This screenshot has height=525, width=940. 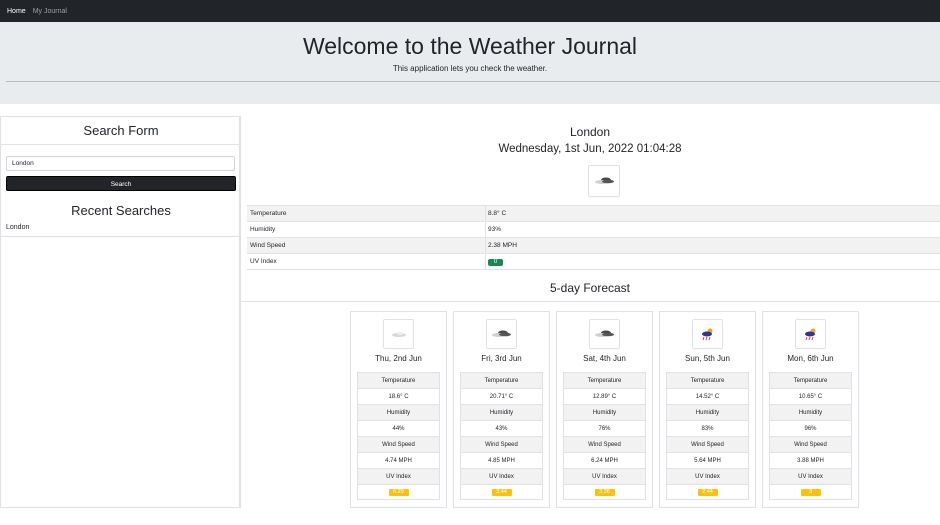 What do you see at coordinates (707, 428) in the screenshot?
I see `humidity-value: 83%` at bounding box center [707, 428].